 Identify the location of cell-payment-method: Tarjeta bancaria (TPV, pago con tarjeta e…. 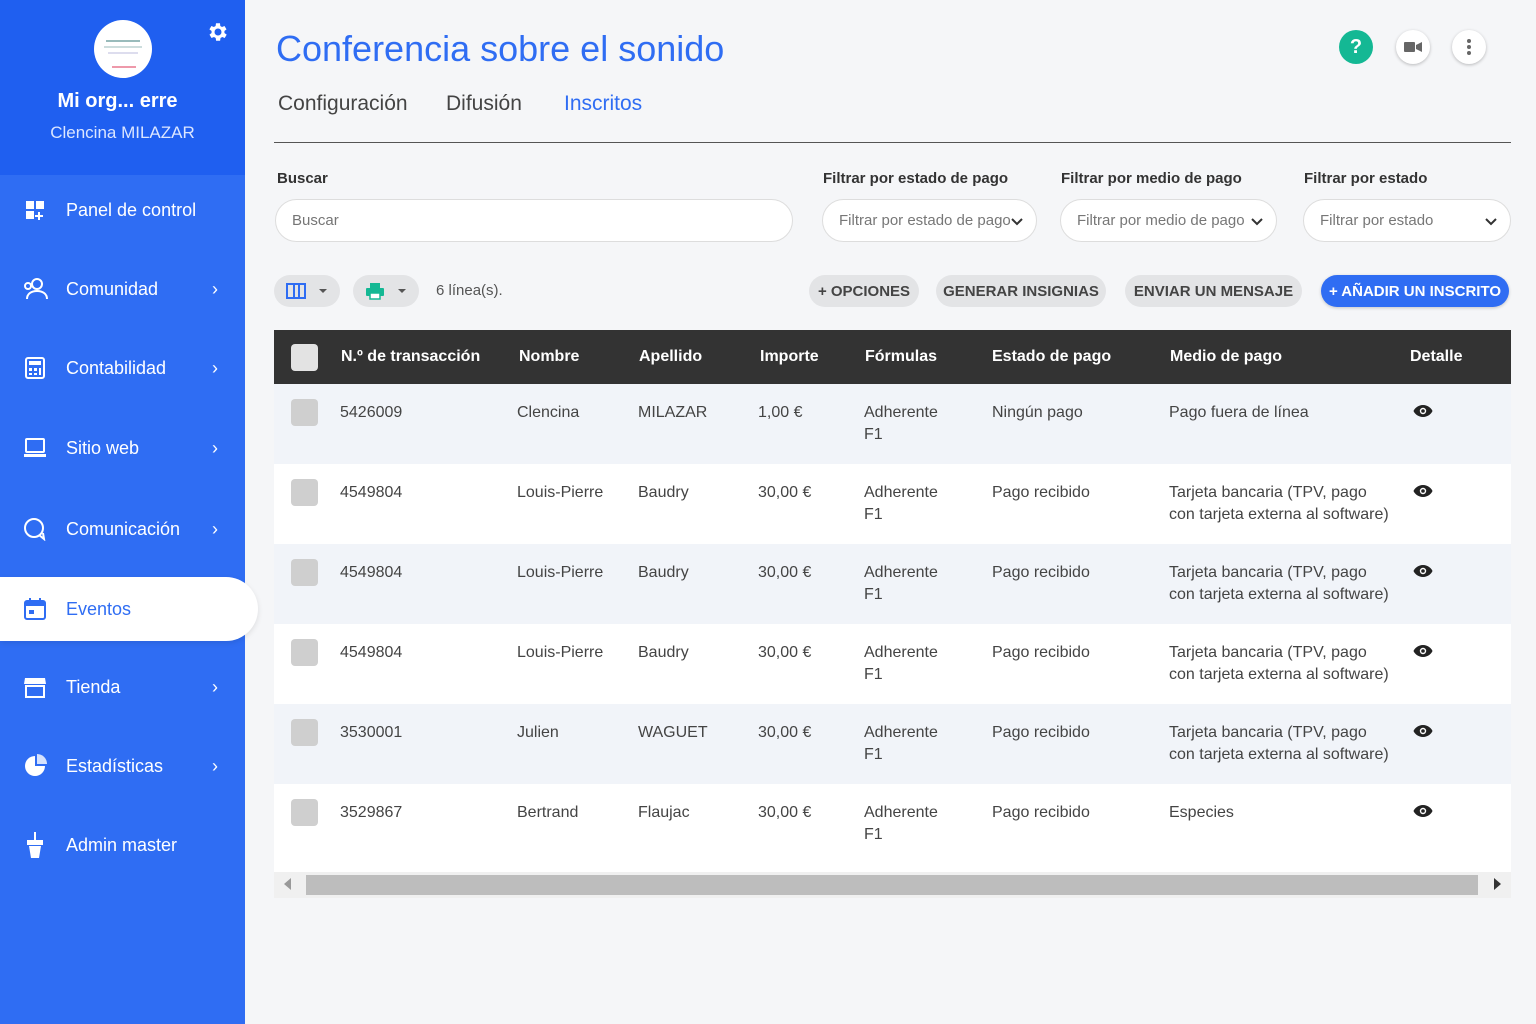
(1279, 743).